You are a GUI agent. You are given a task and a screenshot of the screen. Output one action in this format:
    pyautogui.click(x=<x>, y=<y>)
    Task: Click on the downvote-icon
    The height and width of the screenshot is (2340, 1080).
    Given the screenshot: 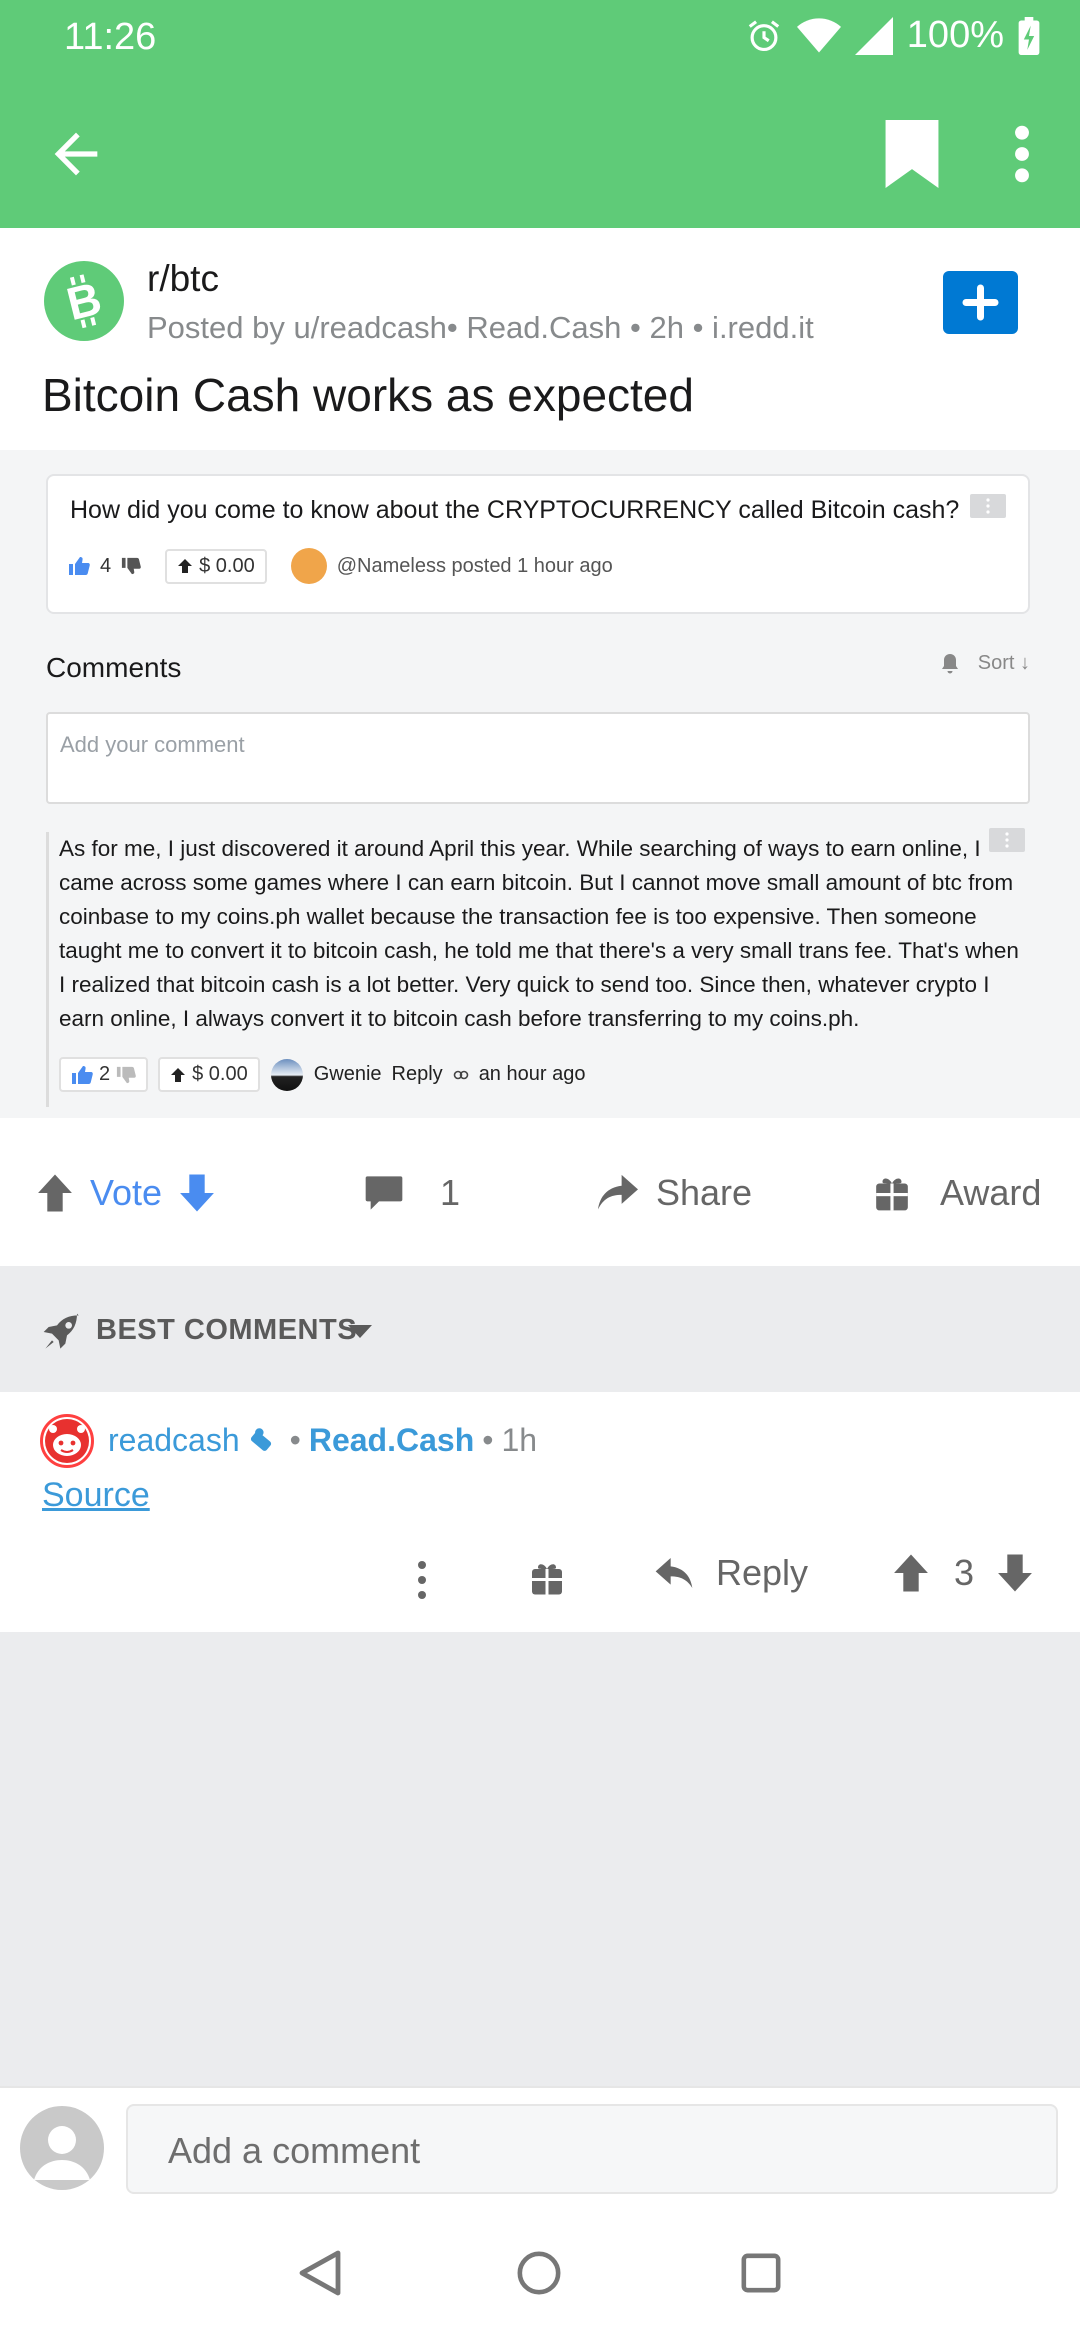 What is the action you would take?
    pyautogui.click(x=197, y=1193)
    